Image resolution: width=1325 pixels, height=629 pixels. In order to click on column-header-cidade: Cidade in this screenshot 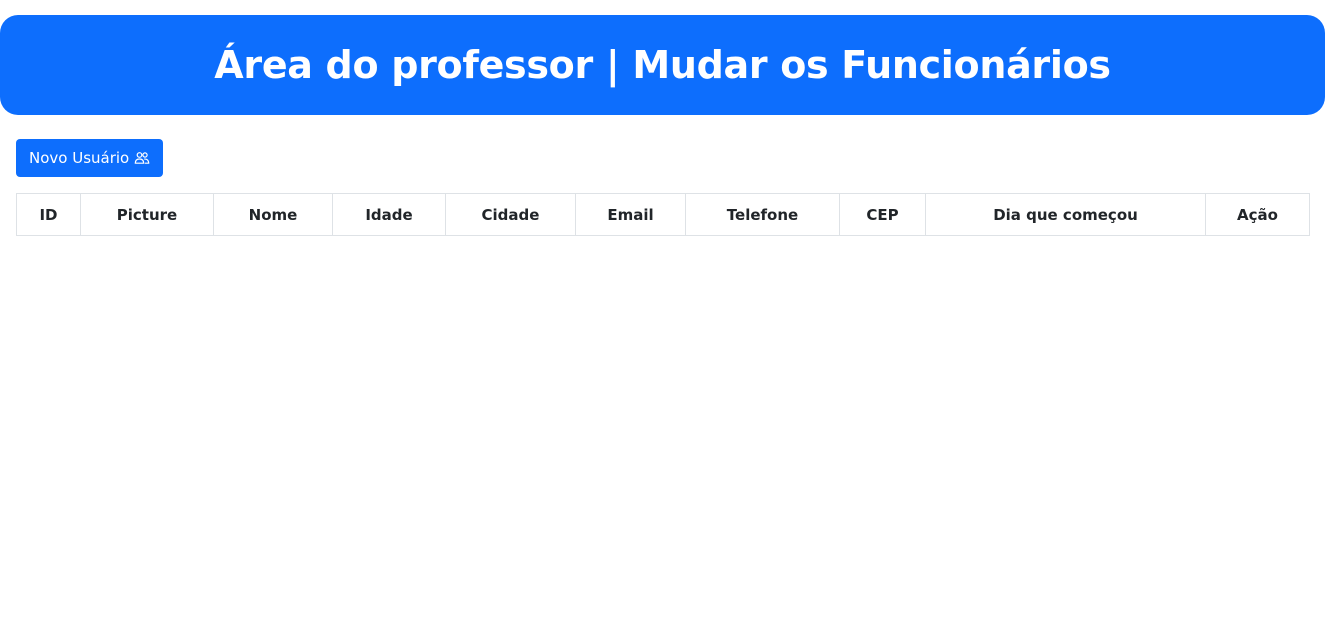, I will do `click(510, 214)`.